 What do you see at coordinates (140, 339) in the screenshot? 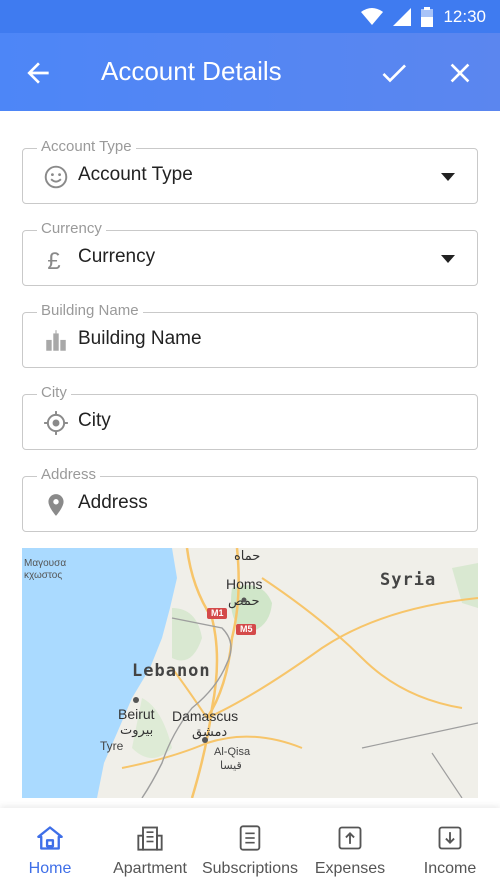
I see `building-name-input: Building Name` at bounding box center [140, 339].